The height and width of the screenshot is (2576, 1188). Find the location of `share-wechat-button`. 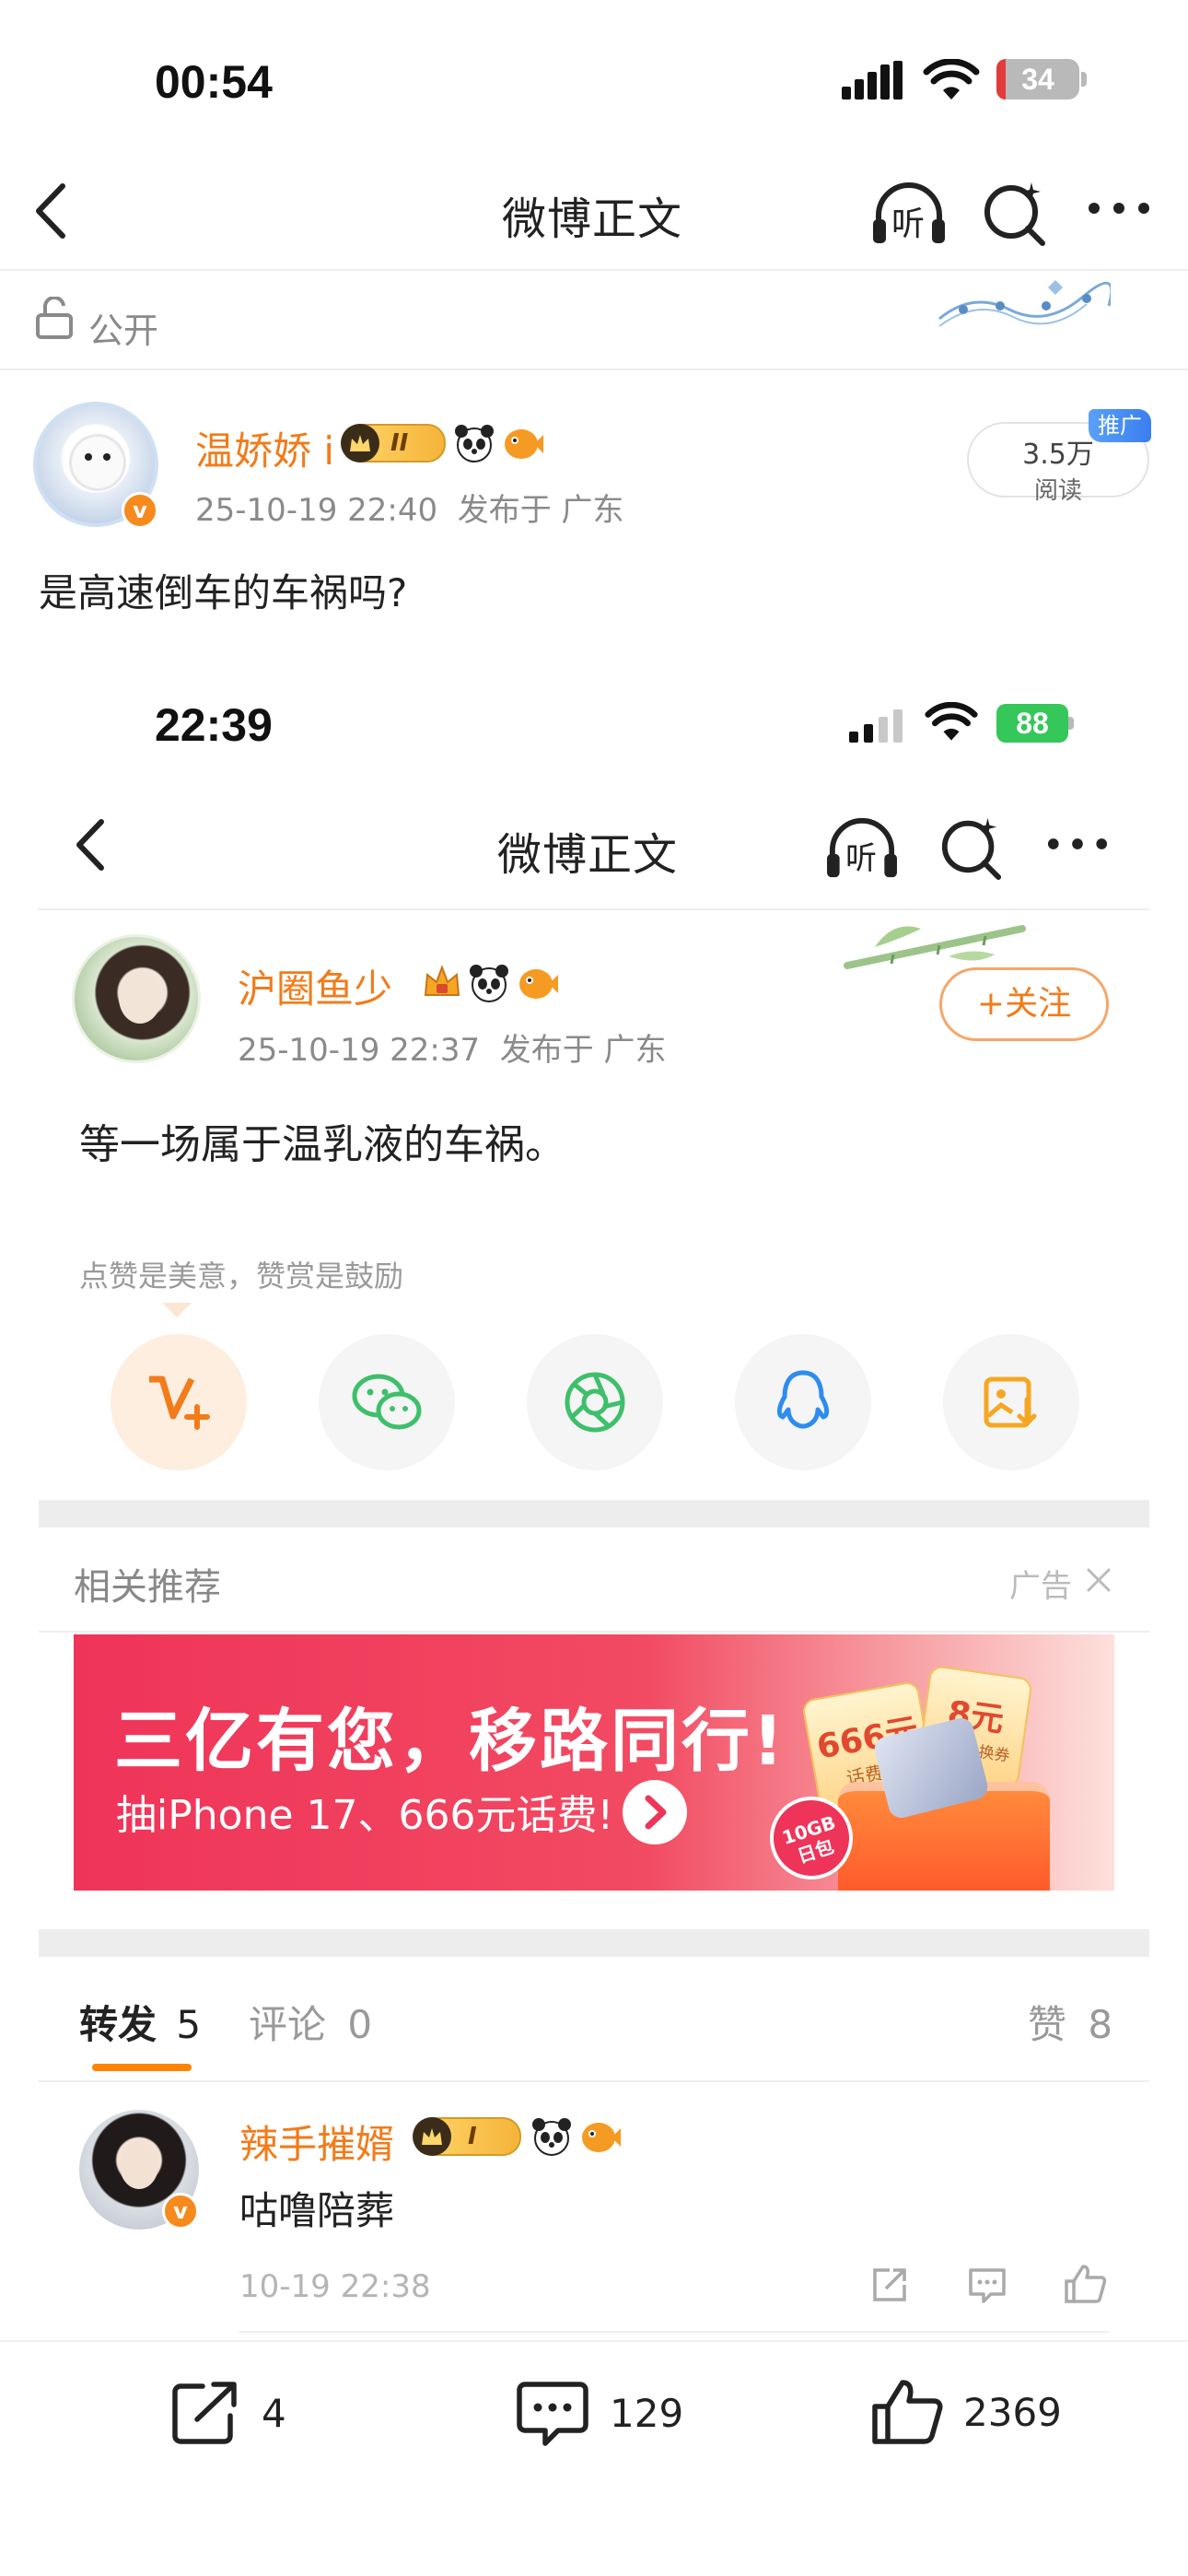

share-wechat-button is located at coordinates (387, 1402).